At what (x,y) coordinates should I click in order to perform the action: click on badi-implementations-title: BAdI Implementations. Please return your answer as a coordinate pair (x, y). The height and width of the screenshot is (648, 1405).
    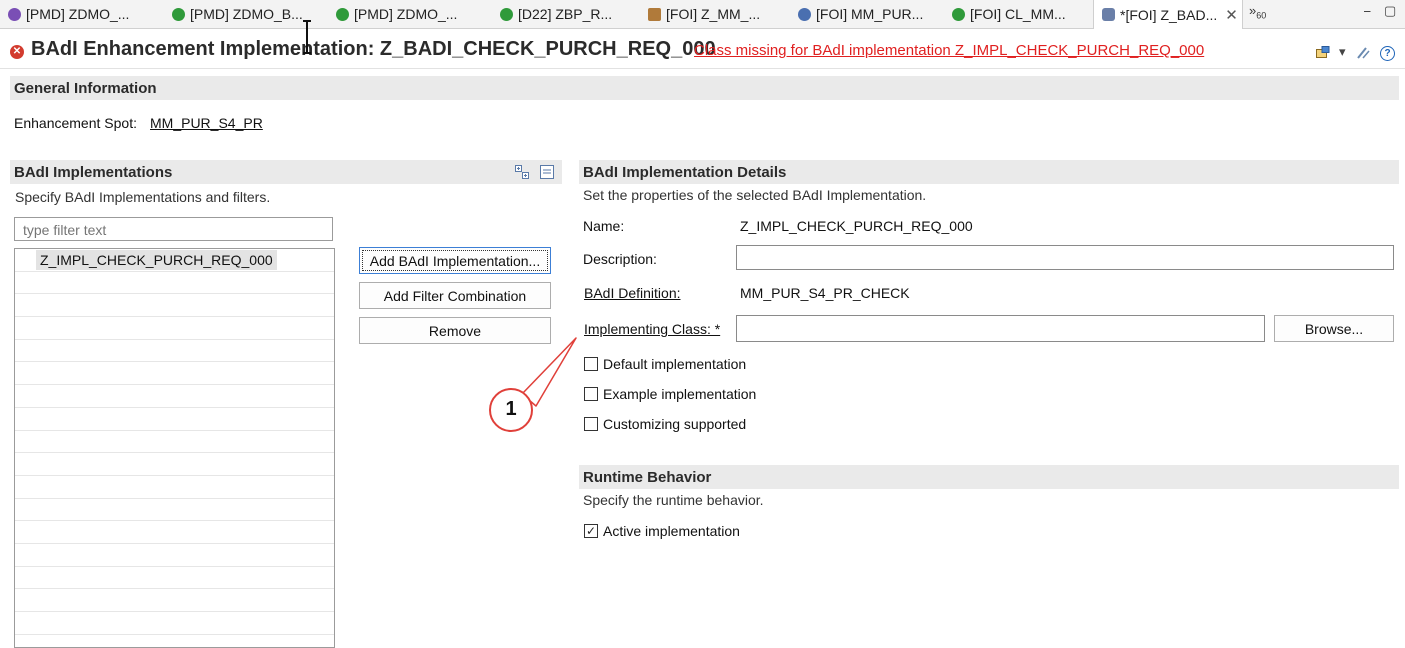
    Looking at the image, I should click on (93, 172).